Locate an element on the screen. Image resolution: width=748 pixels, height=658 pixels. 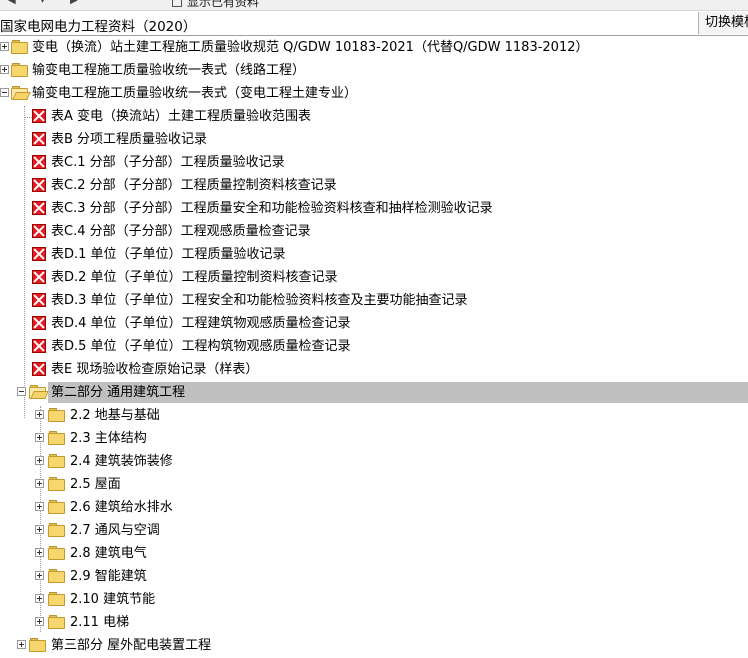
tree-node-label: 表D.2 单位（子单位）工程质量控制资料核查记录 is located at coordinates (194, 277).